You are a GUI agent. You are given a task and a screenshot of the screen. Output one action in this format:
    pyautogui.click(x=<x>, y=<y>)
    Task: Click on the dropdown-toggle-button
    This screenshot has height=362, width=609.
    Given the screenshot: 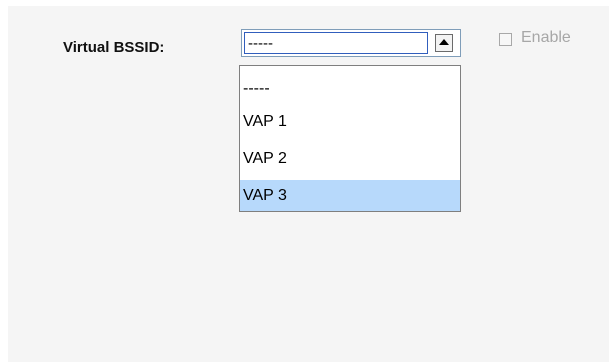 What is the action you would take?
    pyautogui.click(x=444, y=43)
    